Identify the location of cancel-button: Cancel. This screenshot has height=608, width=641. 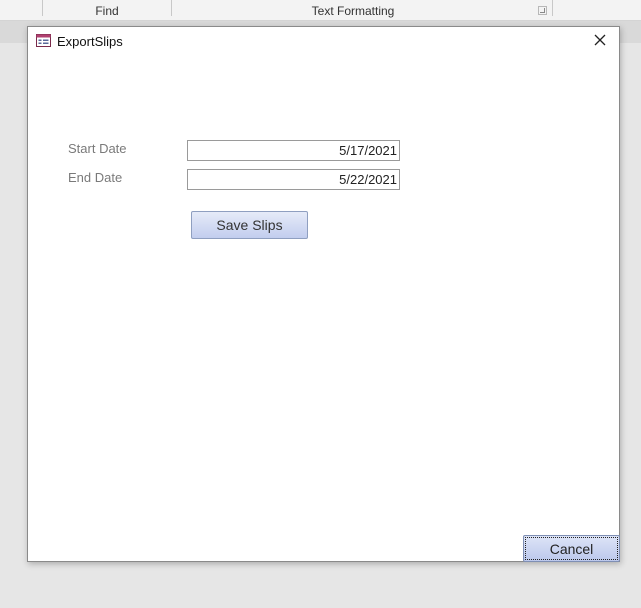
(571, 548).